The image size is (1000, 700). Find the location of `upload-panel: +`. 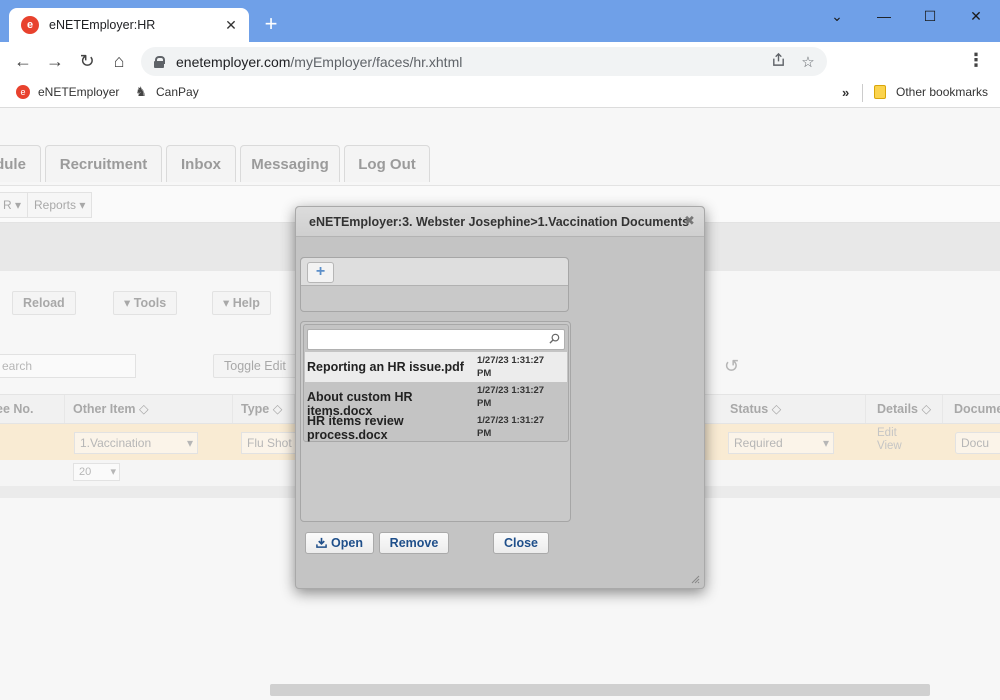

upload-panel: + is located at coordinates (434, 284).